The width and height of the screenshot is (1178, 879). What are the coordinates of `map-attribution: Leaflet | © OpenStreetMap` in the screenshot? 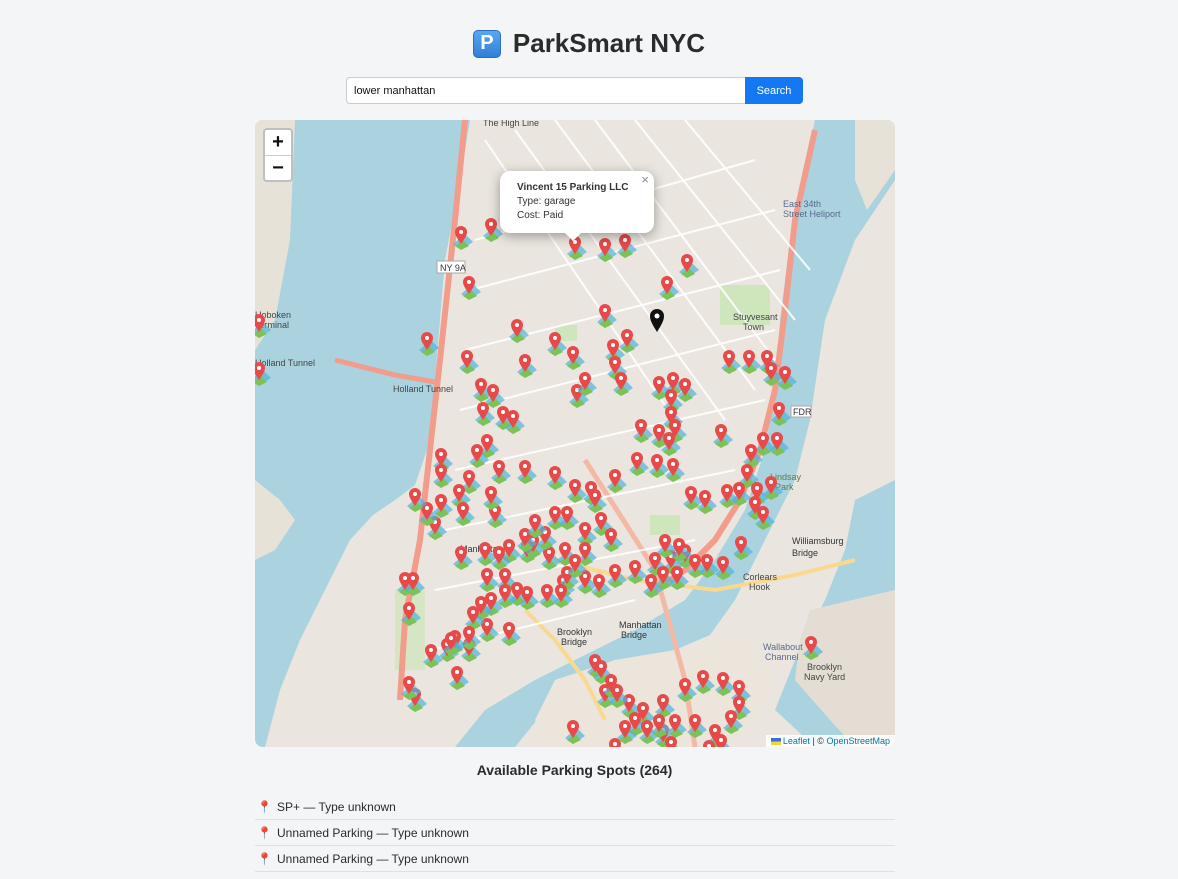 It's located at (830, 741).